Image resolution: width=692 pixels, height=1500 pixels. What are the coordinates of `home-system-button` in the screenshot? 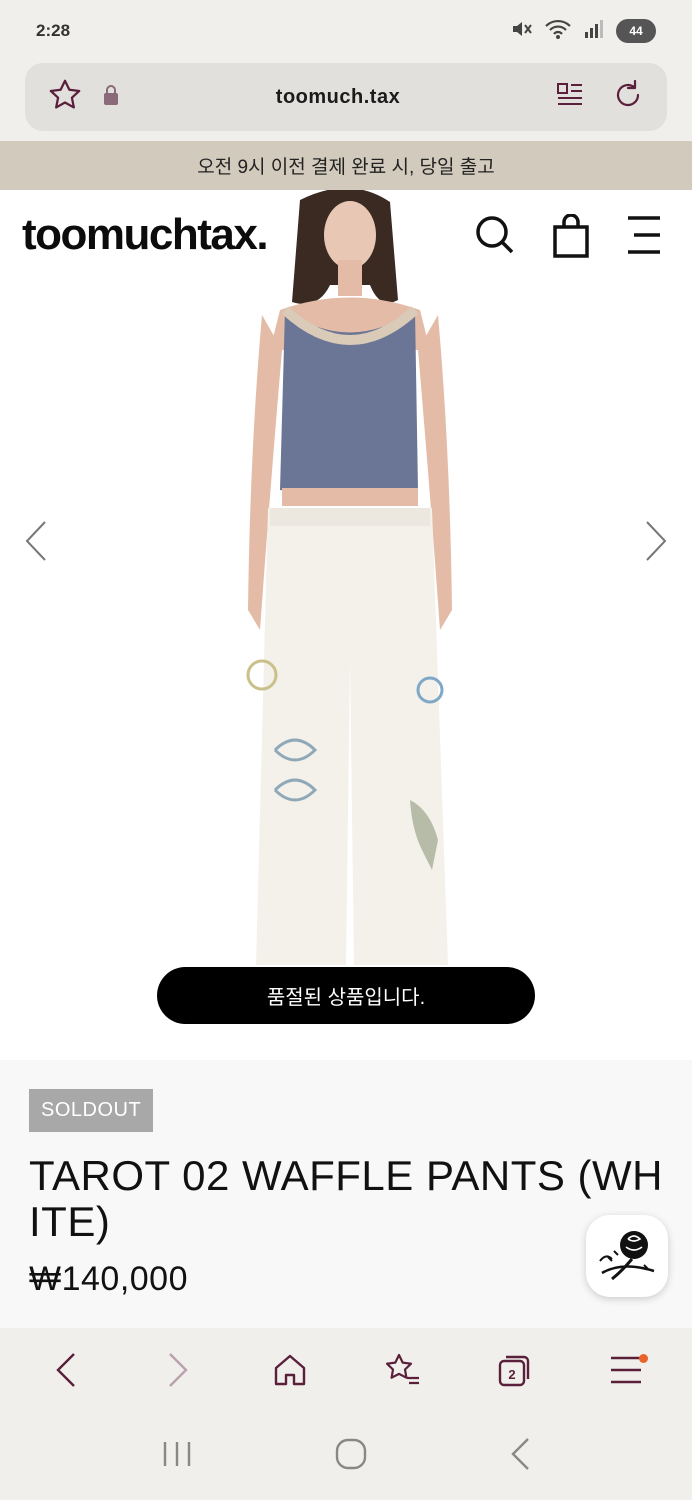 It's located at (351, 1456).